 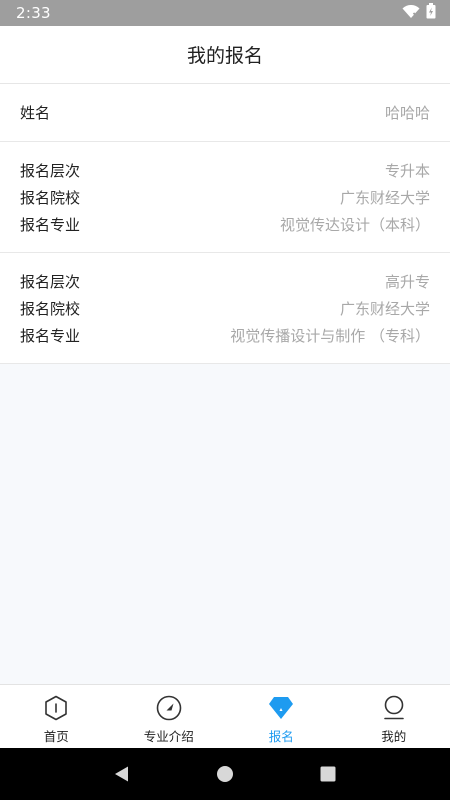 I want to click on tab-mine: 我的, so click(x=394, y=716).